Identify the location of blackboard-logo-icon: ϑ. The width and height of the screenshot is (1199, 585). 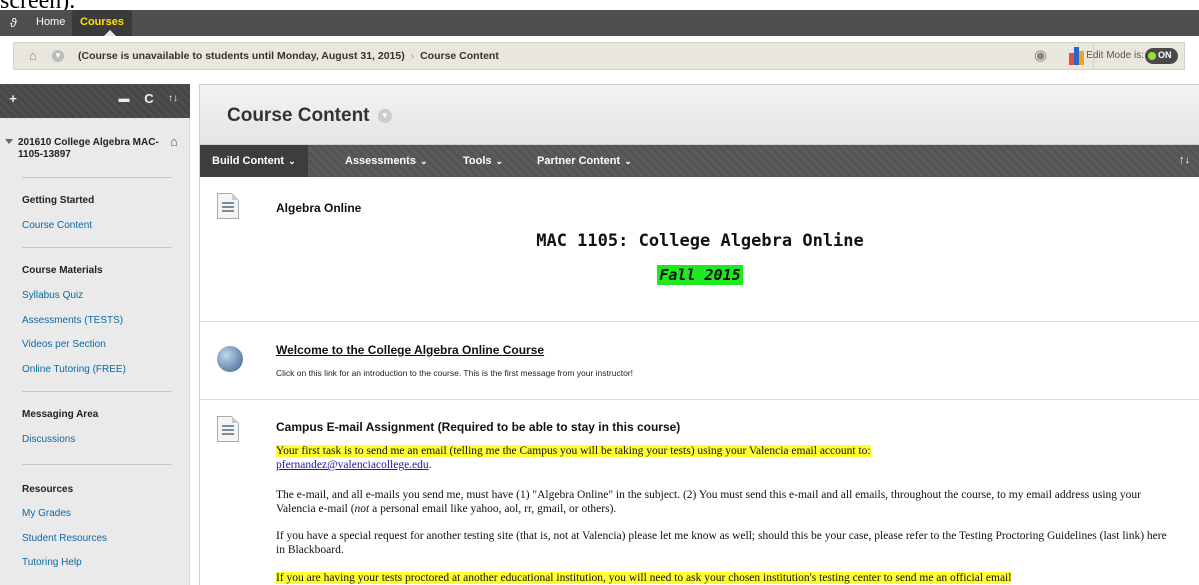
(17, 23).